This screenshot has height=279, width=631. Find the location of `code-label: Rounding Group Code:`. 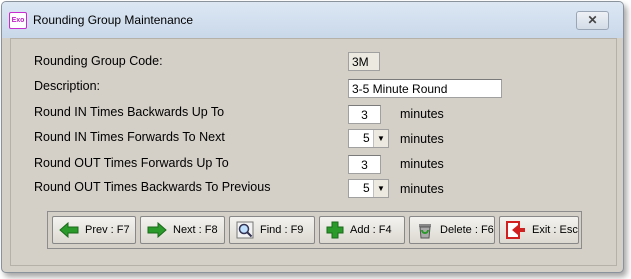

code-label: Rounding Group Code: is located at coordinates (98, 61).